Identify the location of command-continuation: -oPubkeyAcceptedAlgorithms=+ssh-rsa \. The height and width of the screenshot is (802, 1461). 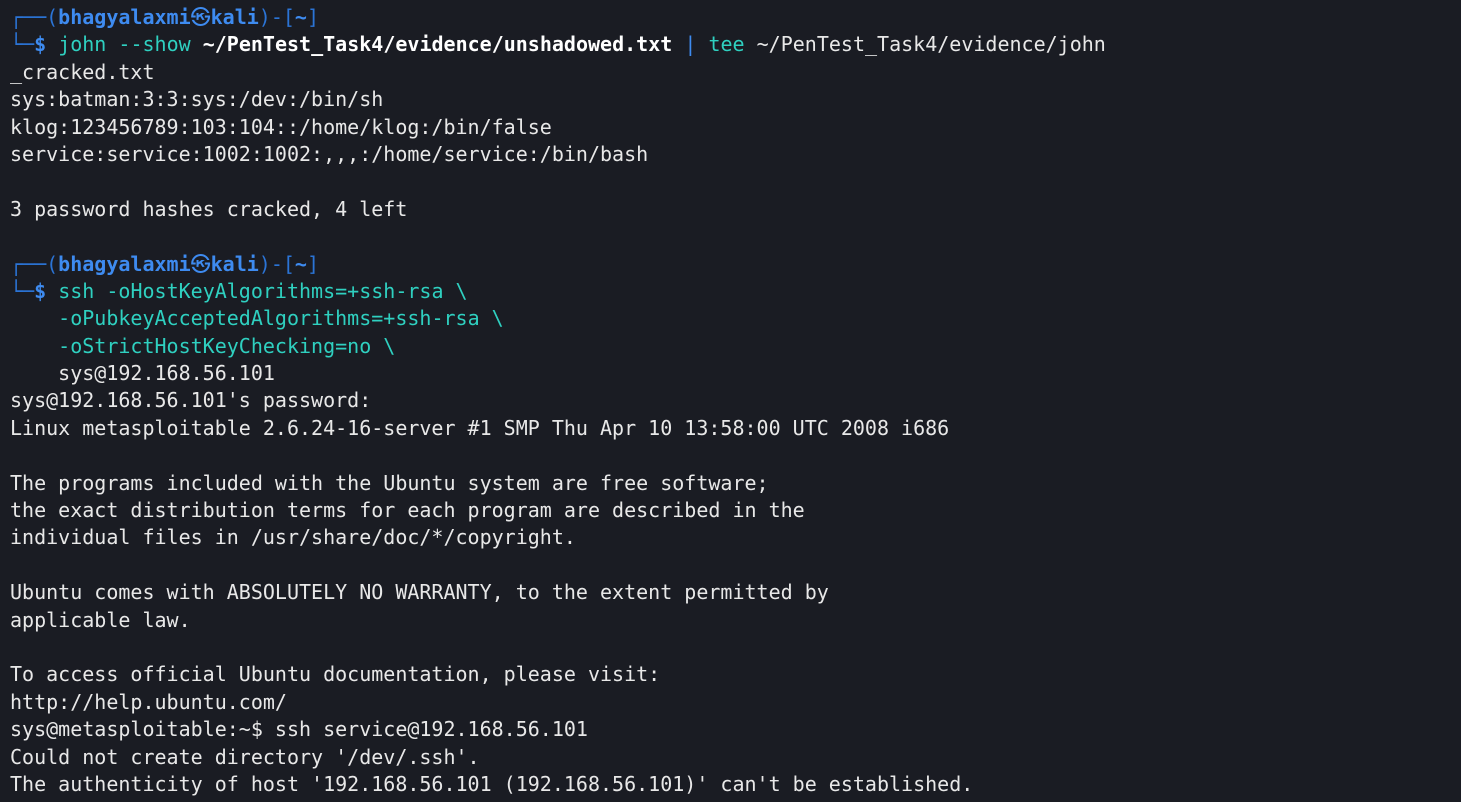
(735, 318).